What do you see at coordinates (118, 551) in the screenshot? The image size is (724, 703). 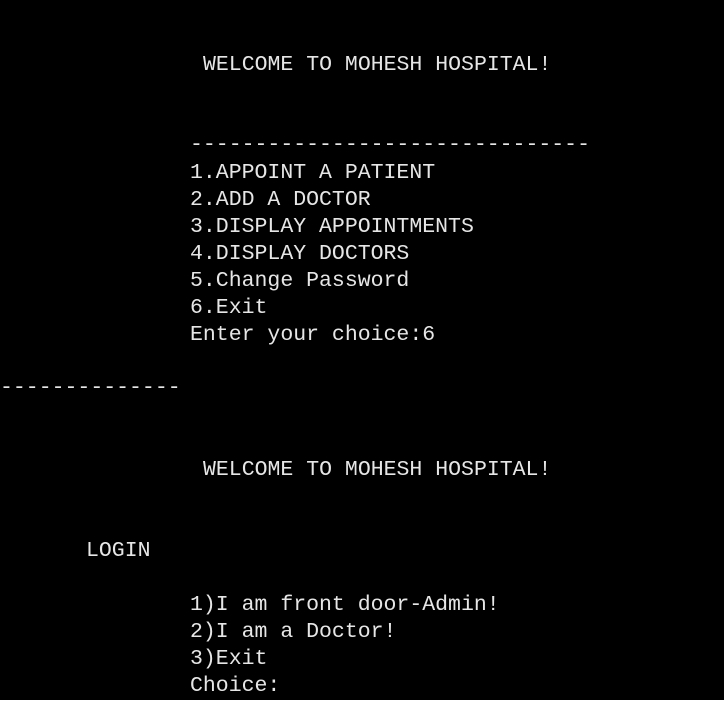 I see `login-heading: LOGIN` at bounding box center [118, 551].